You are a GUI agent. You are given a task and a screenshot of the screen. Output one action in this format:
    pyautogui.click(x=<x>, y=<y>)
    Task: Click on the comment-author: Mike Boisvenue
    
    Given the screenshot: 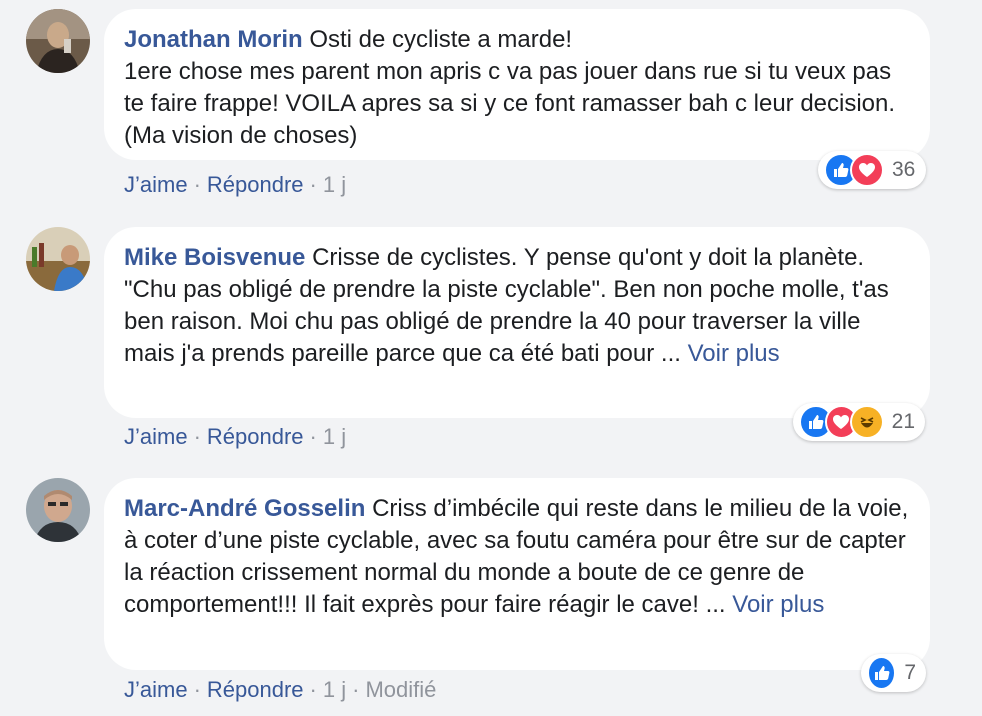 What is the action you would take?
    pyautogui.click(x=214, y=257)
    